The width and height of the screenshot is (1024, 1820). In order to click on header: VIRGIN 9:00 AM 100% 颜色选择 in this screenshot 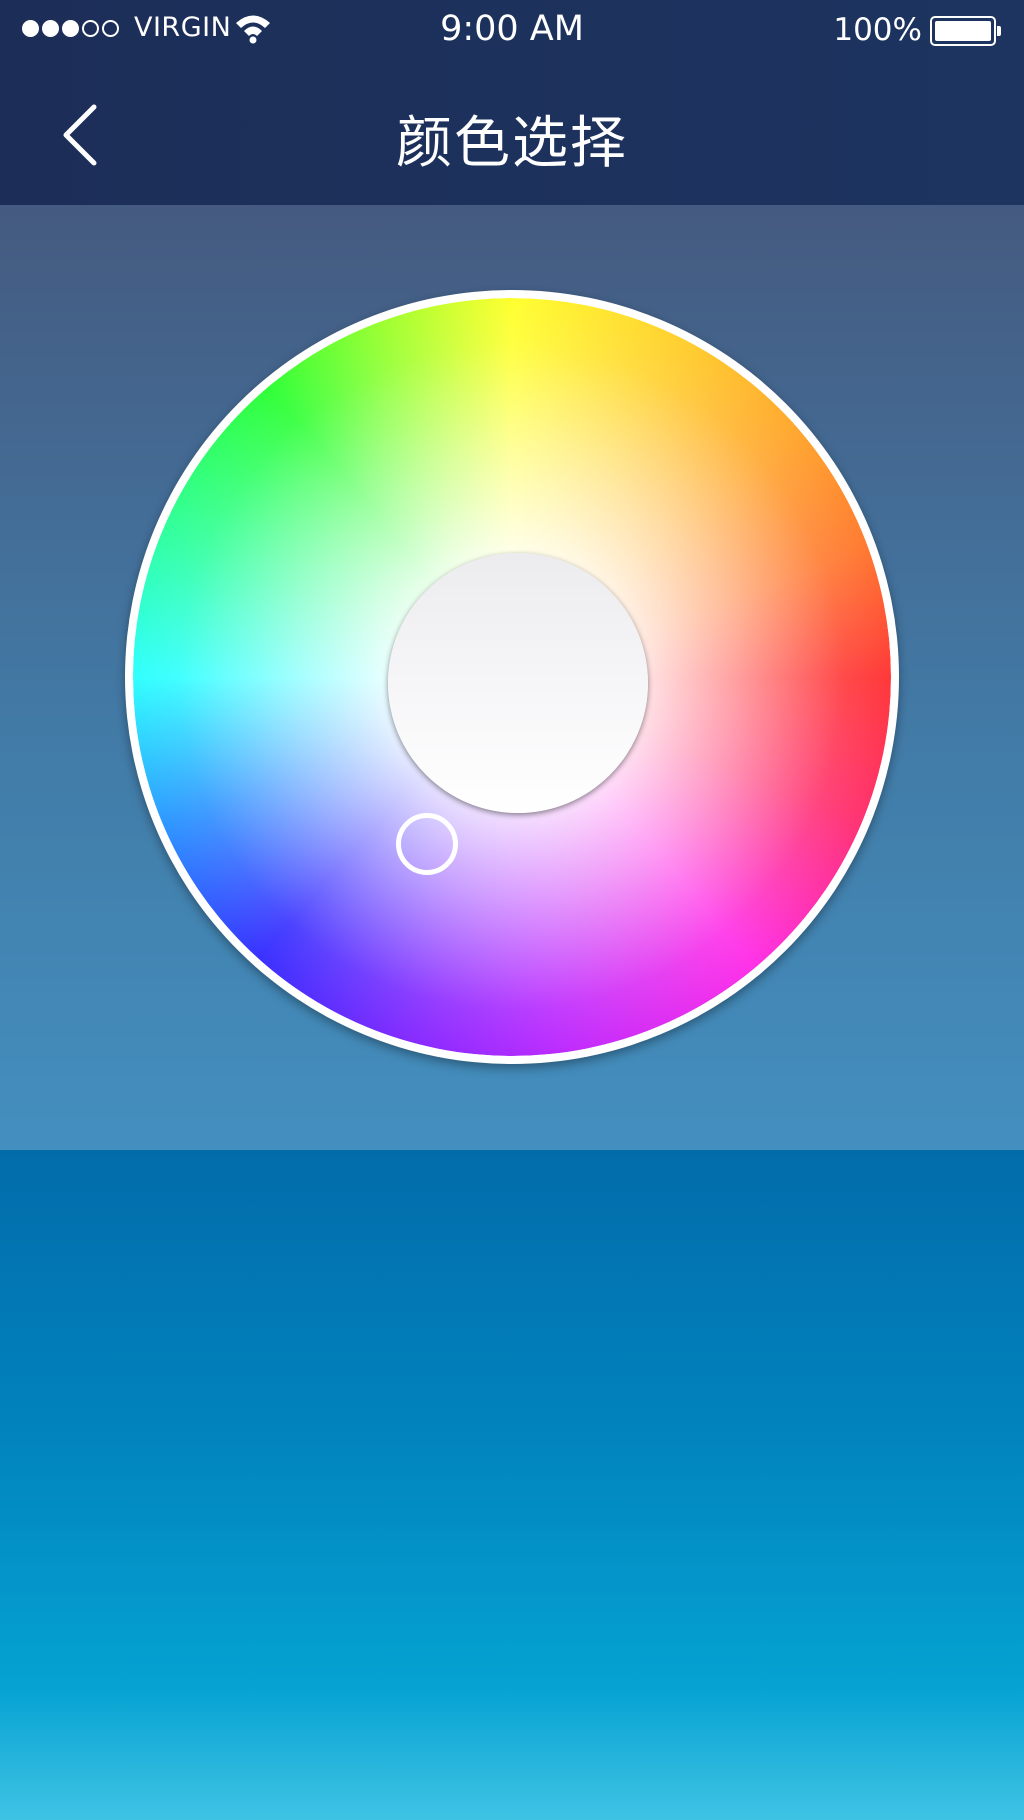, I will do `click(512, 102)`.